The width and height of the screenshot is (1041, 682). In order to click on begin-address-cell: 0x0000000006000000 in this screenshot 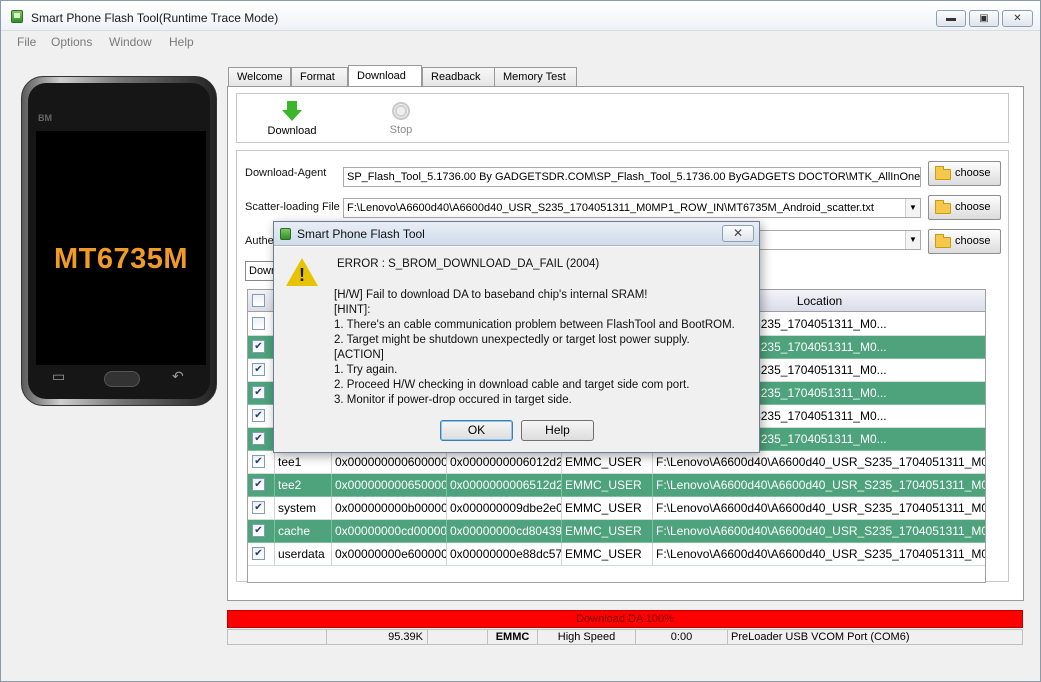, I will do `click(389, 462)`.